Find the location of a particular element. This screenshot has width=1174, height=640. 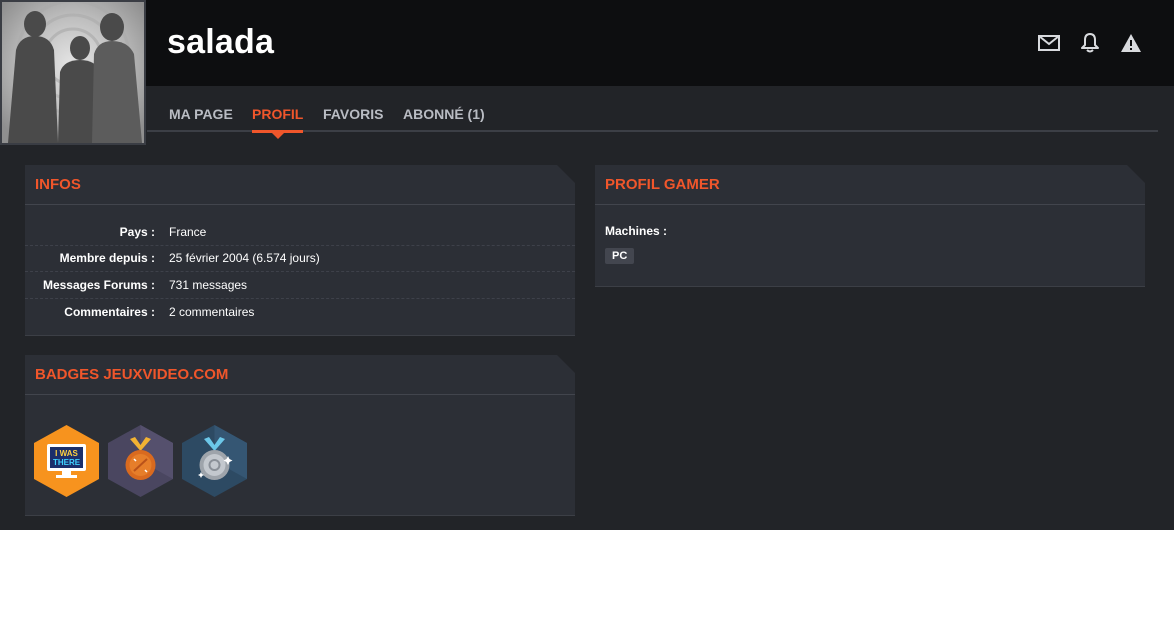

info-value: France is located at coordinates (188, 231).